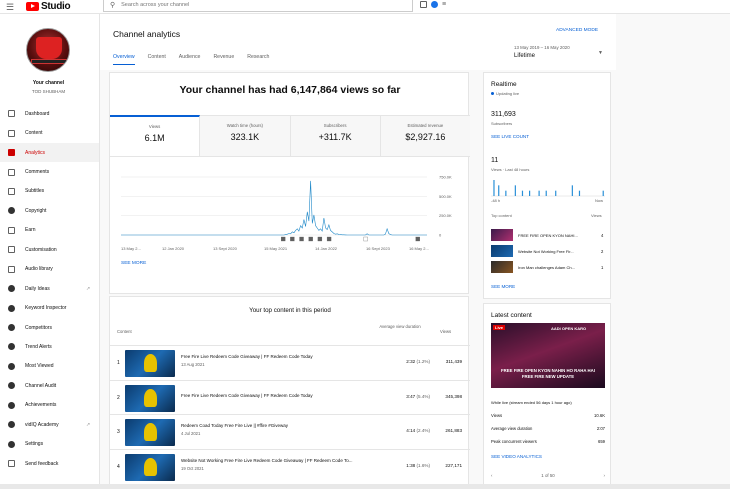  I want to click on studio-logo: Studio, so click(48, 6).